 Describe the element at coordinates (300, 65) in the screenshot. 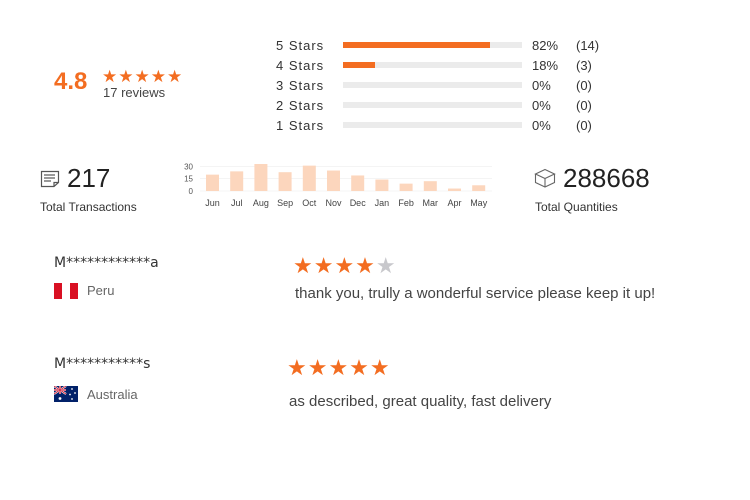

I see `distribution-label: 4 Stars` at that location.